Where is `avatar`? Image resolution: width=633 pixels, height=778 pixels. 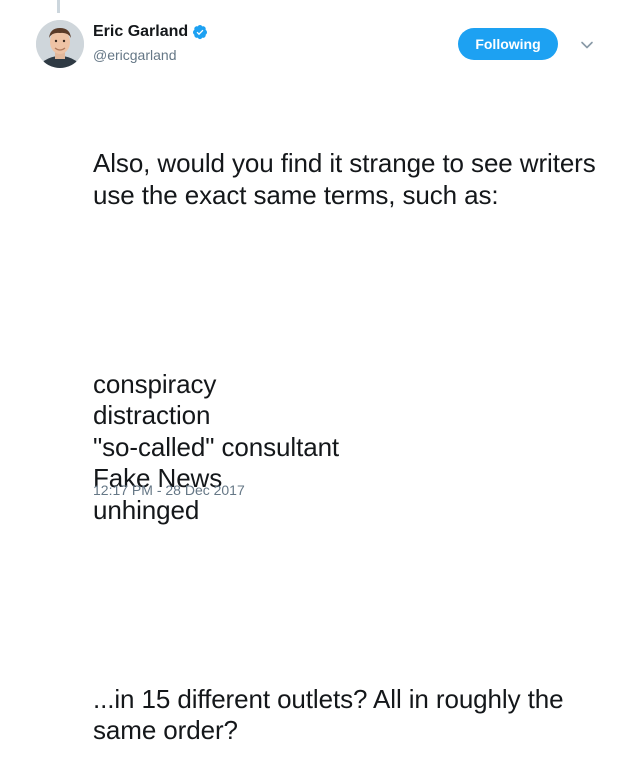 avatar is located at coordinates (60, 44).